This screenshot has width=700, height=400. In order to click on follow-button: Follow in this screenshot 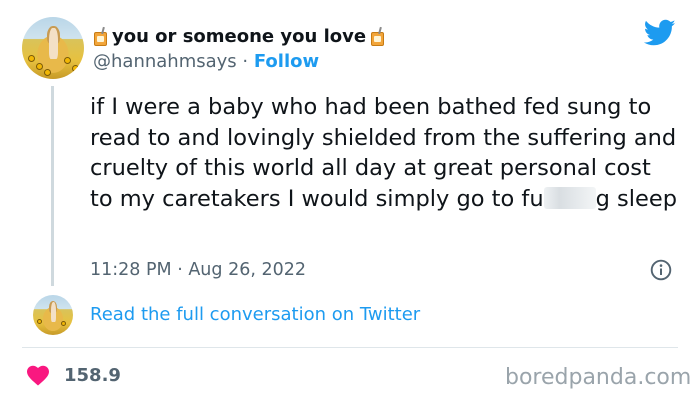, I will do `click(286, 61)`.